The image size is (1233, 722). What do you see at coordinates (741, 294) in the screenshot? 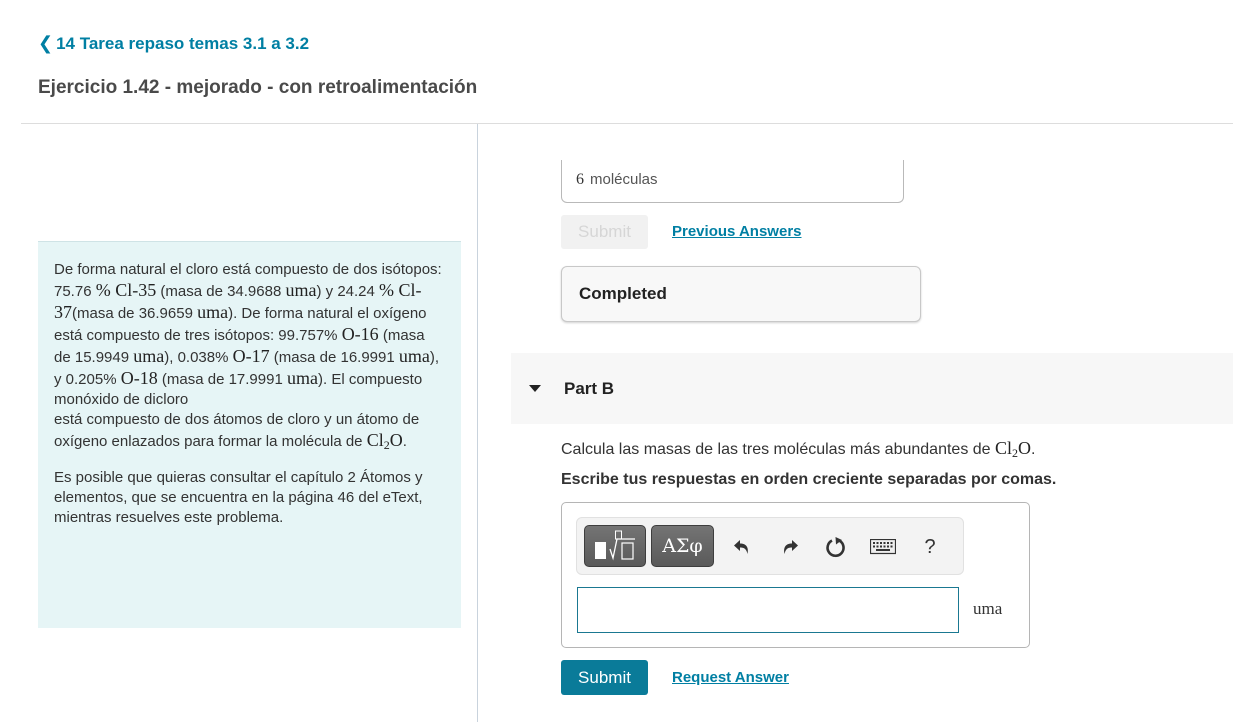
I see `part-a-status-completed: Completed` at bounding box center [741, 294].